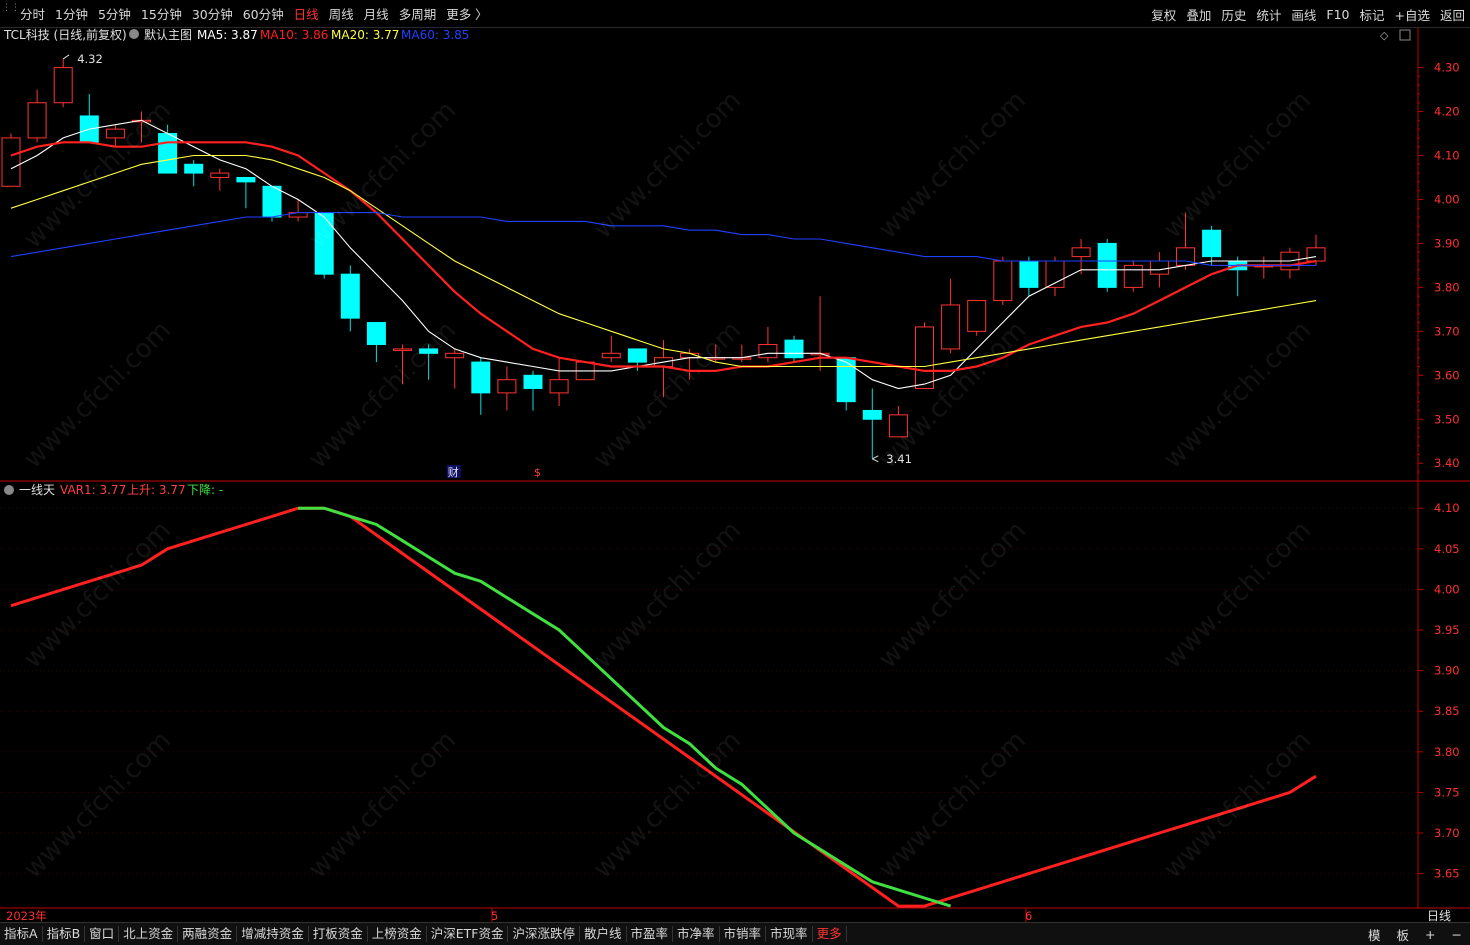 Image resolution: width=1470 pixels, height=945 pixels. I want to click on x-axis-label: 2023年, so click(26, 915).